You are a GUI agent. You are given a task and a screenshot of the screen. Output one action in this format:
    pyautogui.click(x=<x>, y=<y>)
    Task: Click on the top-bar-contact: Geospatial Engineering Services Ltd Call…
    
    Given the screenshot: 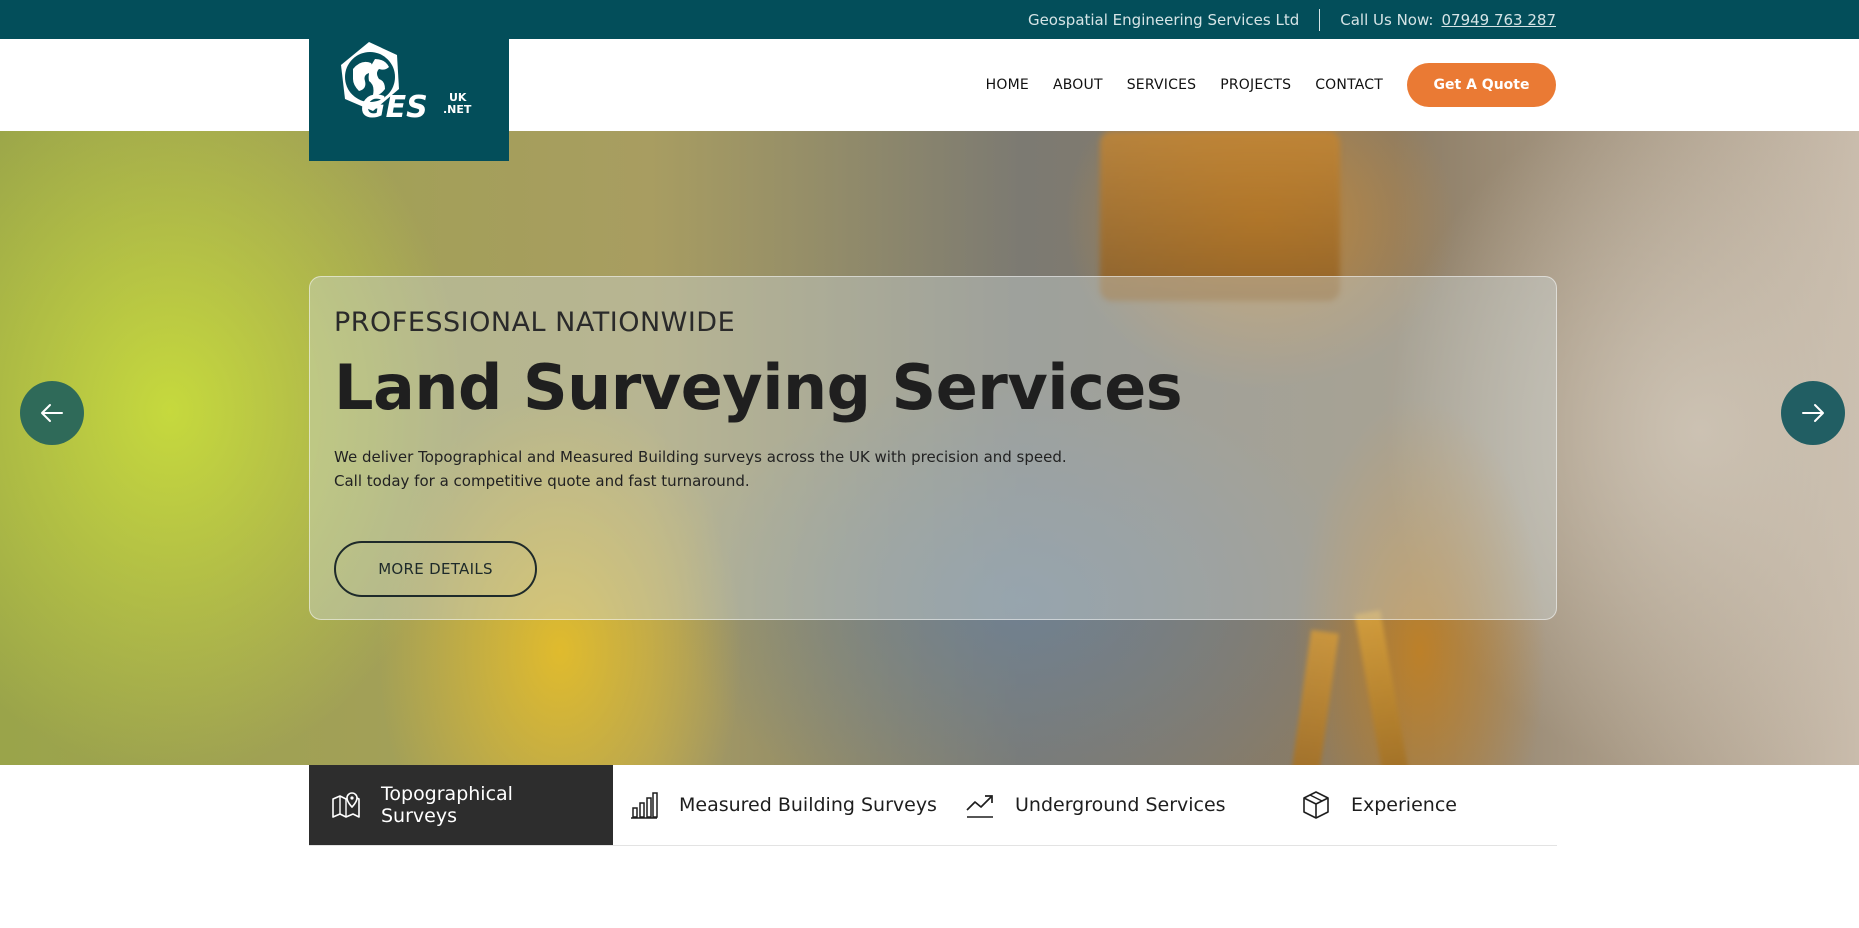 What is the action you would take?
    pyautogui.click(x=1292, y=19)
    